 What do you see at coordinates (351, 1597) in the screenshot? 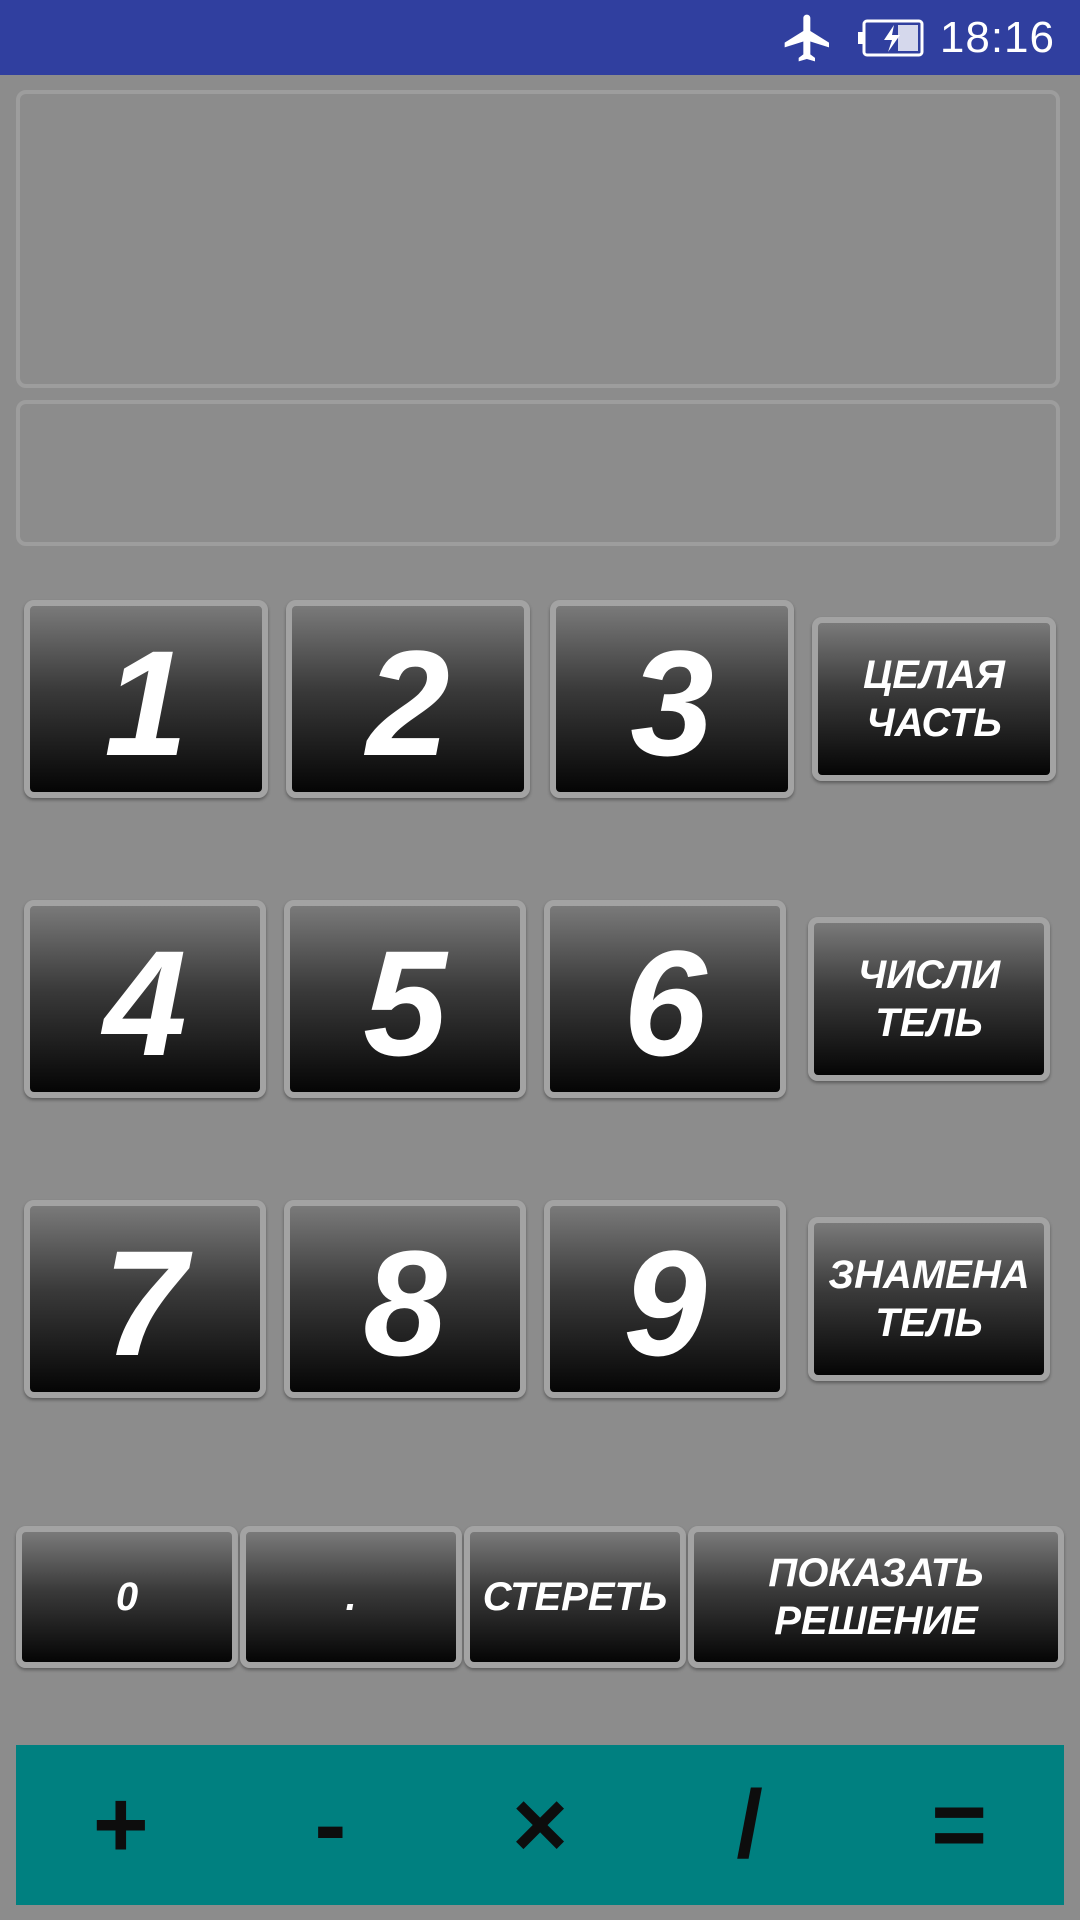
I see `decimal-point-button: .` at bounding box center [351, 1597].